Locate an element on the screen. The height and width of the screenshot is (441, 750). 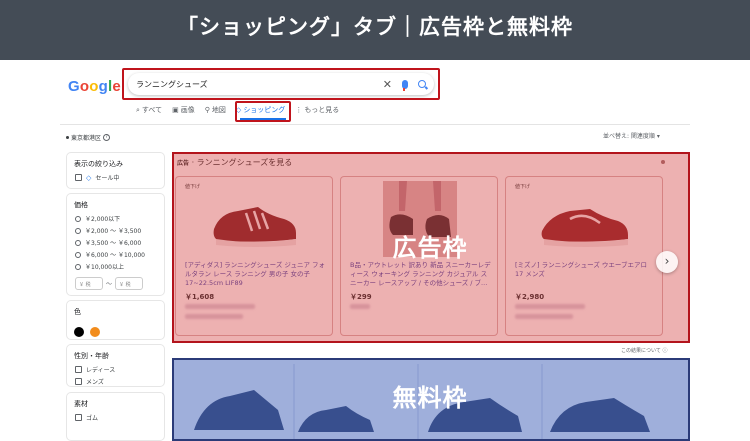
price-min-input: ￥ 税 is located at coordinates (89, 283).